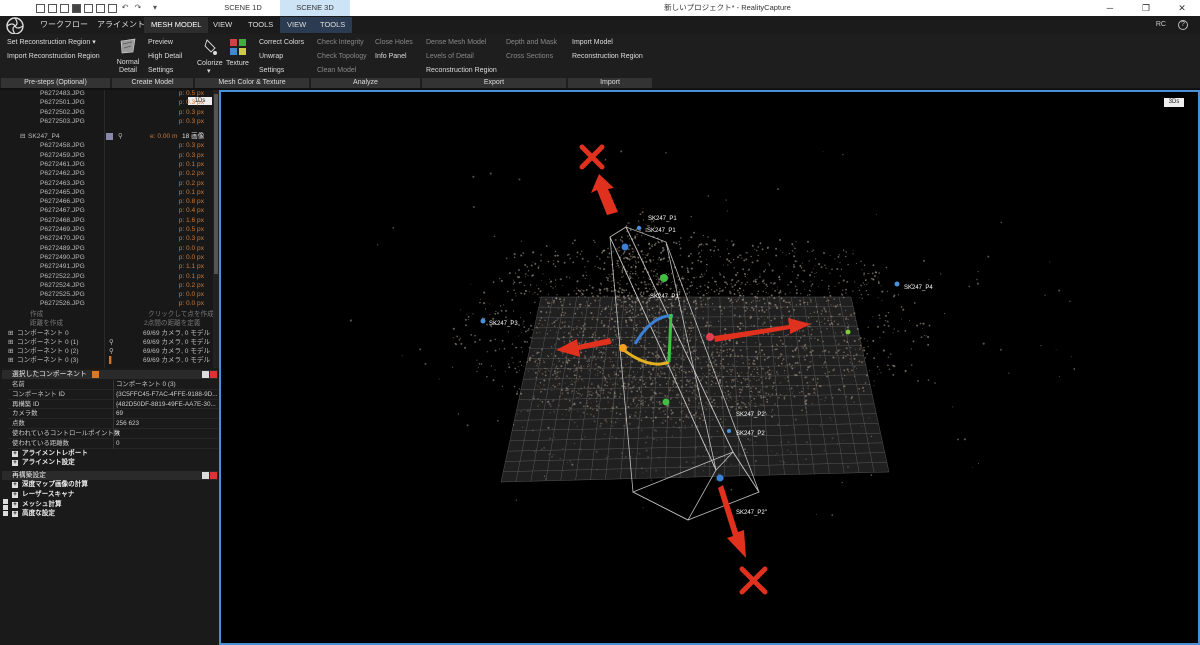 The image size is (1200, 645). I want to click on list-item: P6272490.JPG p: 0.0 px, so click(106, 257).